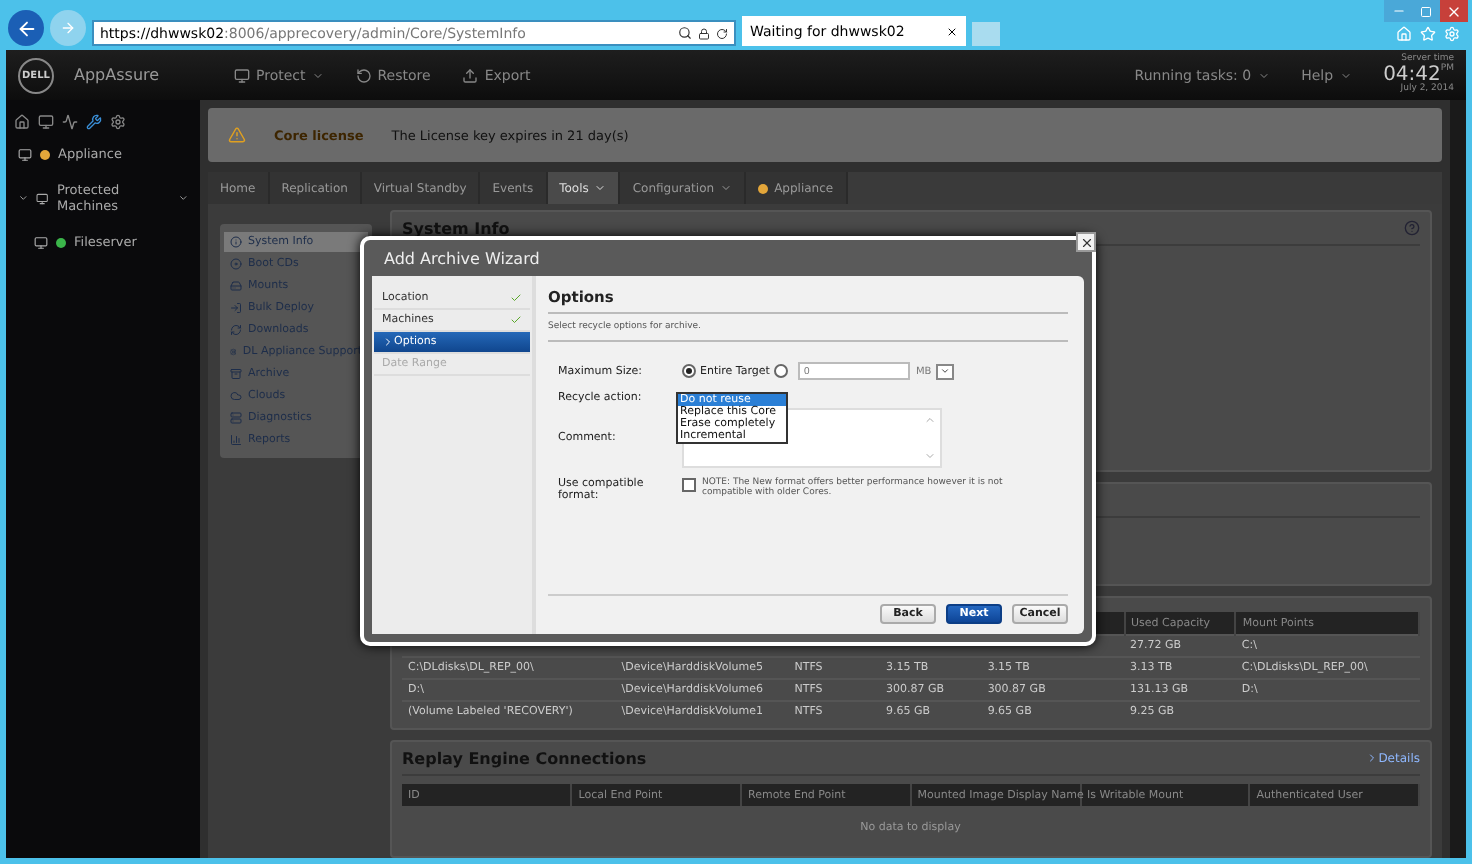  I want to click on arrow-left-icon, so click(26, 28).